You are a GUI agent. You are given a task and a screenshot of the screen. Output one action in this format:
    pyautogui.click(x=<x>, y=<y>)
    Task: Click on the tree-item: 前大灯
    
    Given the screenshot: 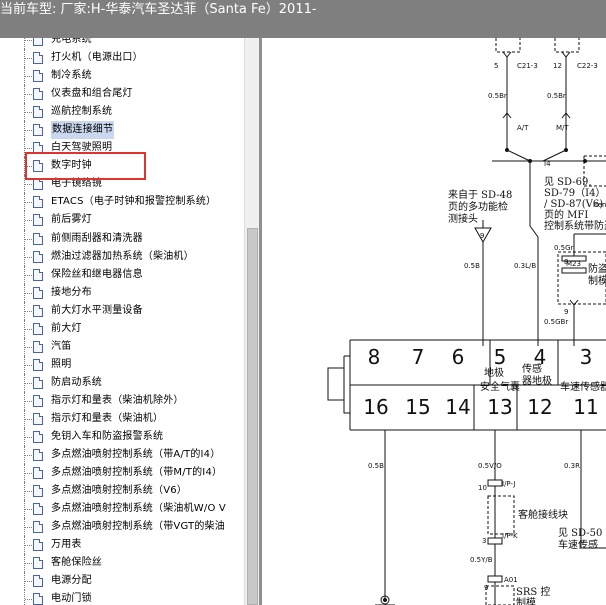 What is the action you would take?
    pyautogui.click(x=122, y=328)
    